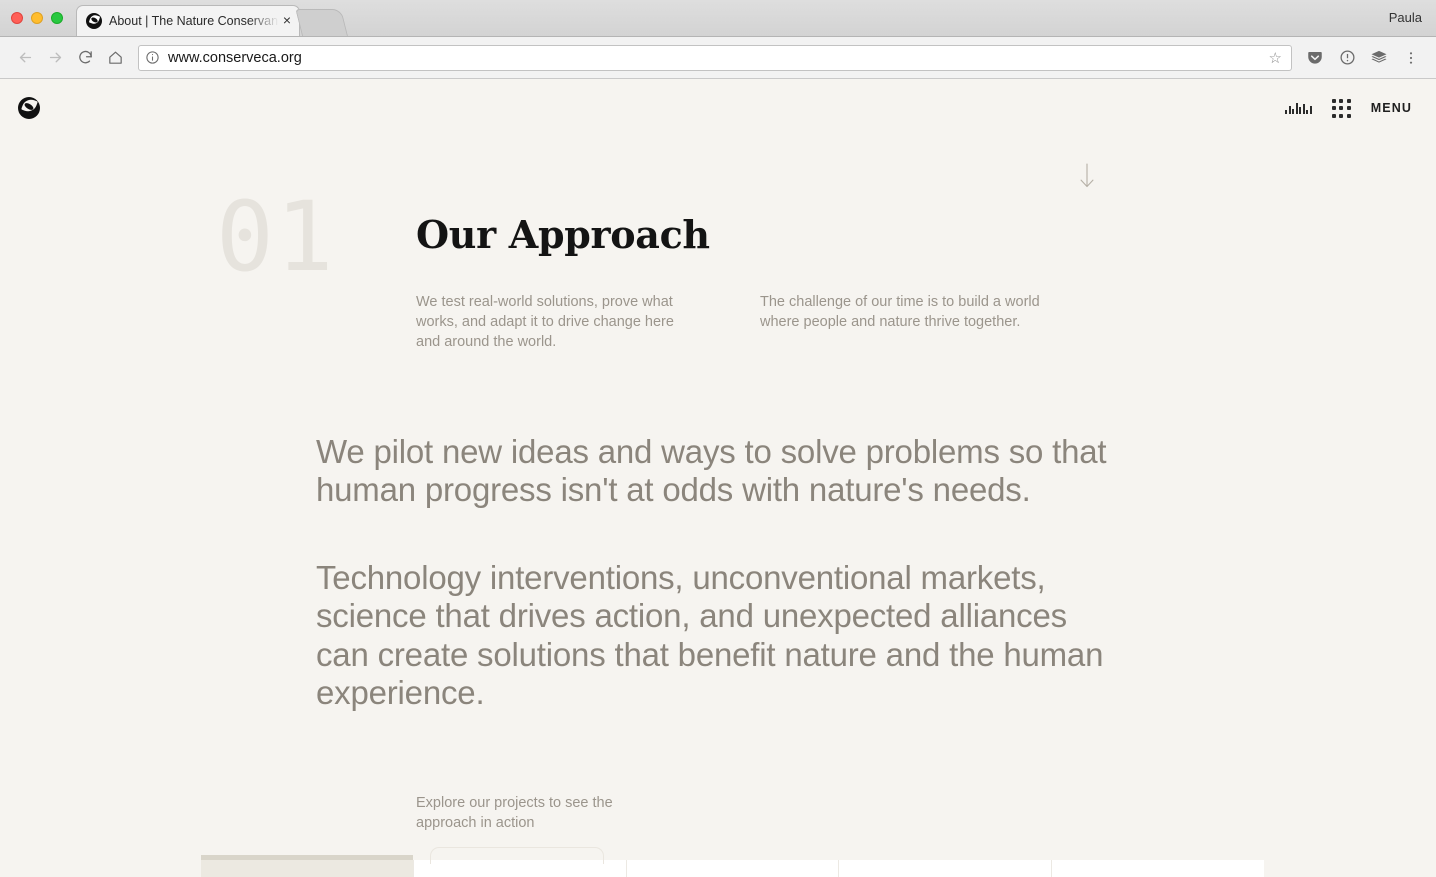 The height and width of the screenshot is (877, 1436). What do you see at coordinates (715, 57) in the screenshot?
I see `address-bar: www.conserveca.org ☆` at bounding box center [715, 57].